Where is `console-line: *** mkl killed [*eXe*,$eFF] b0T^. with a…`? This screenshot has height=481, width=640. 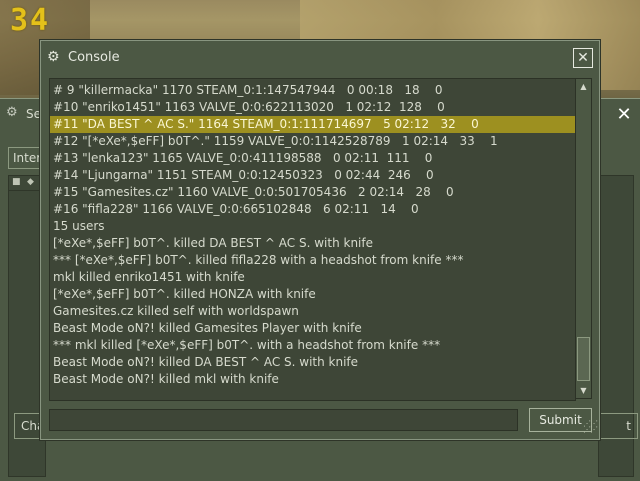
console-line: *** mkl killed [*eXe*,$eFF] b0T^. with a… is located at coordinates (312, 345).